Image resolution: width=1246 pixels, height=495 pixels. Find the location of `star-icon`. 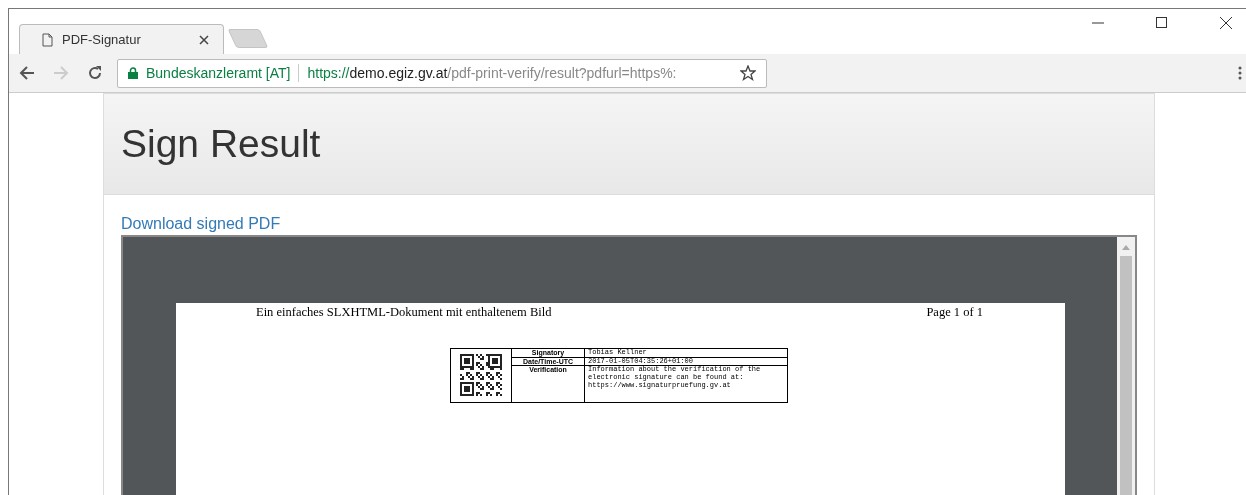

star-icon is located at coordinates (748, 73).